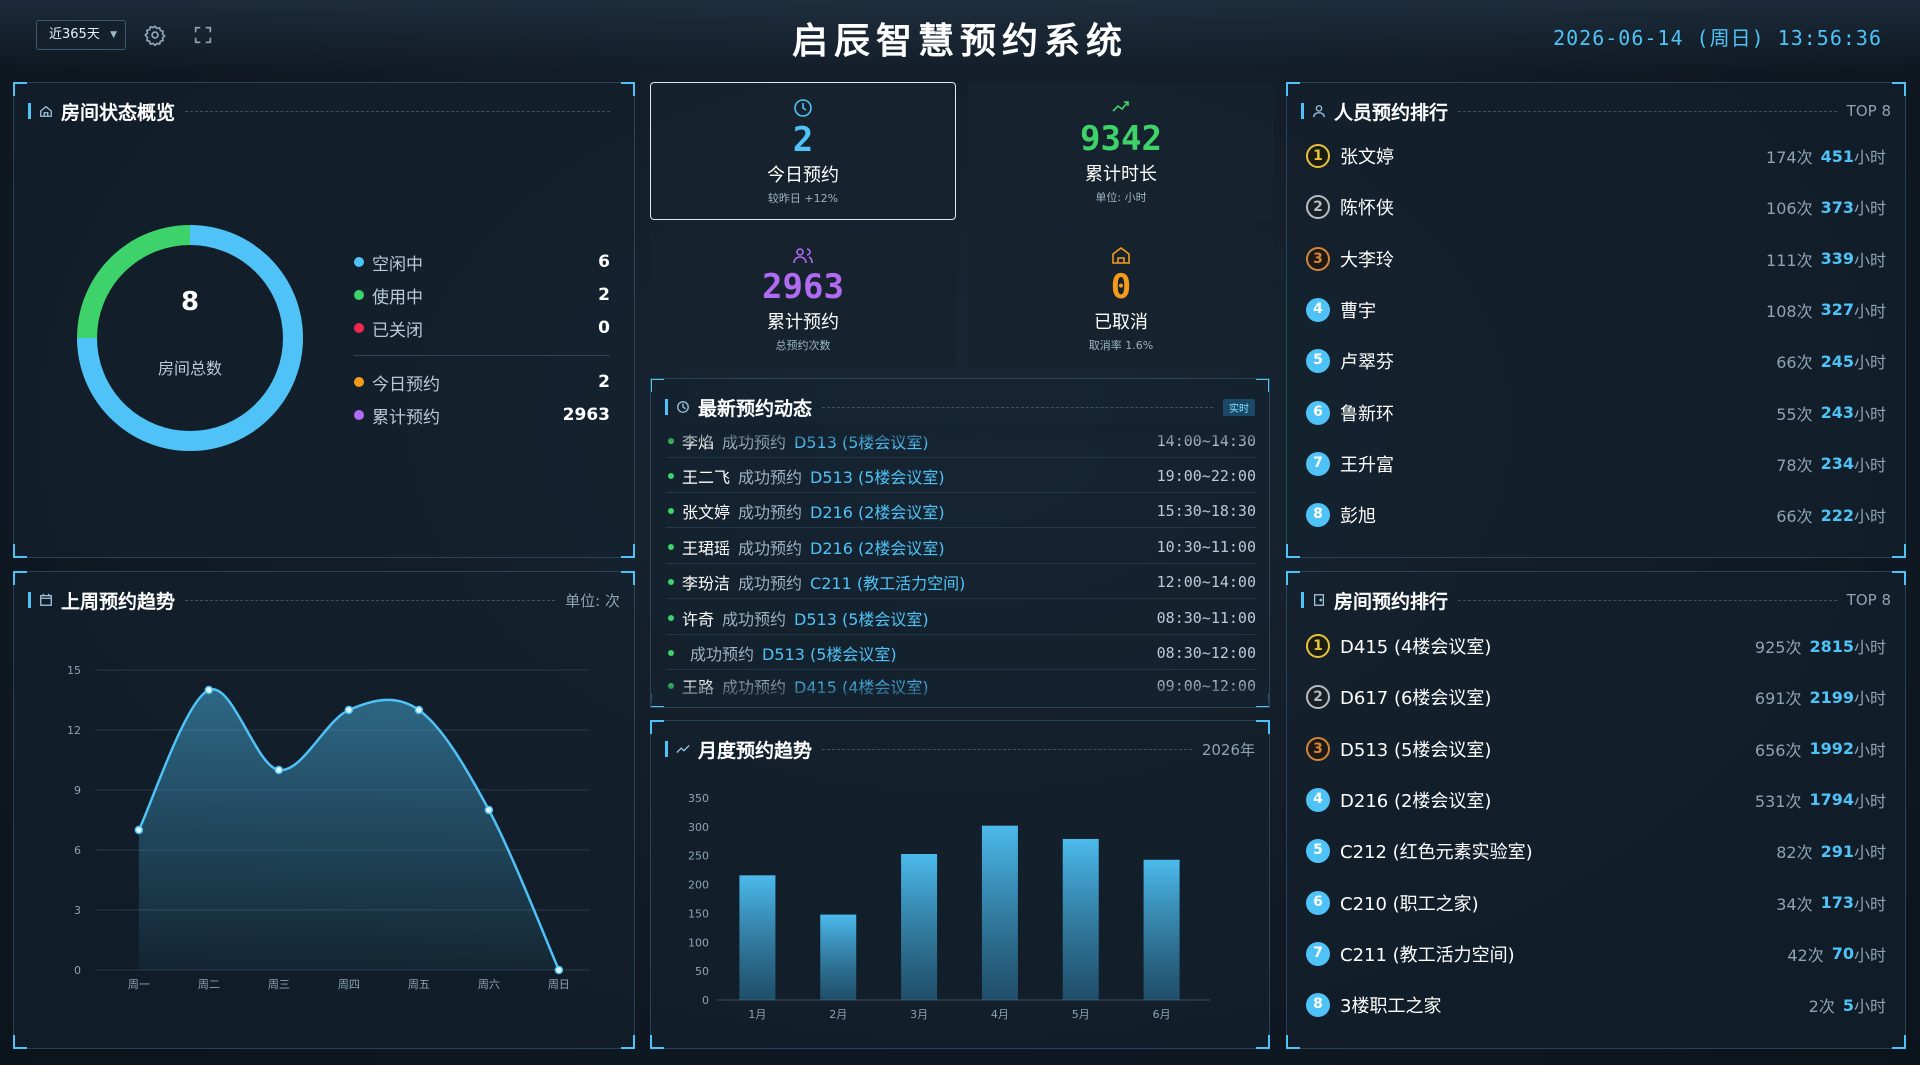  What do you see at coordinates (961, 511) in the screenshot?
I see `activity-item: 张文婷 成功预约 D216 (2楼会议室) 15:30~18:30` at bounding box center [961, 511].